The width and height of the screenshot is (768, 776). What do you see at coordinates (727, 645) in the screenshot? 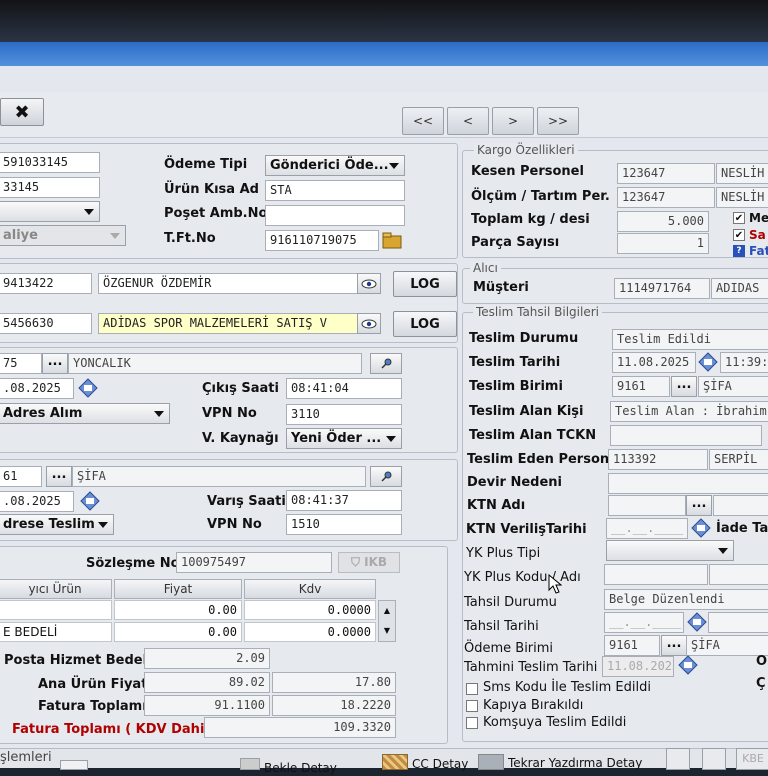
I see `odeme-birimi-name-field: ŞİFA` at bounding box center [727, 645].